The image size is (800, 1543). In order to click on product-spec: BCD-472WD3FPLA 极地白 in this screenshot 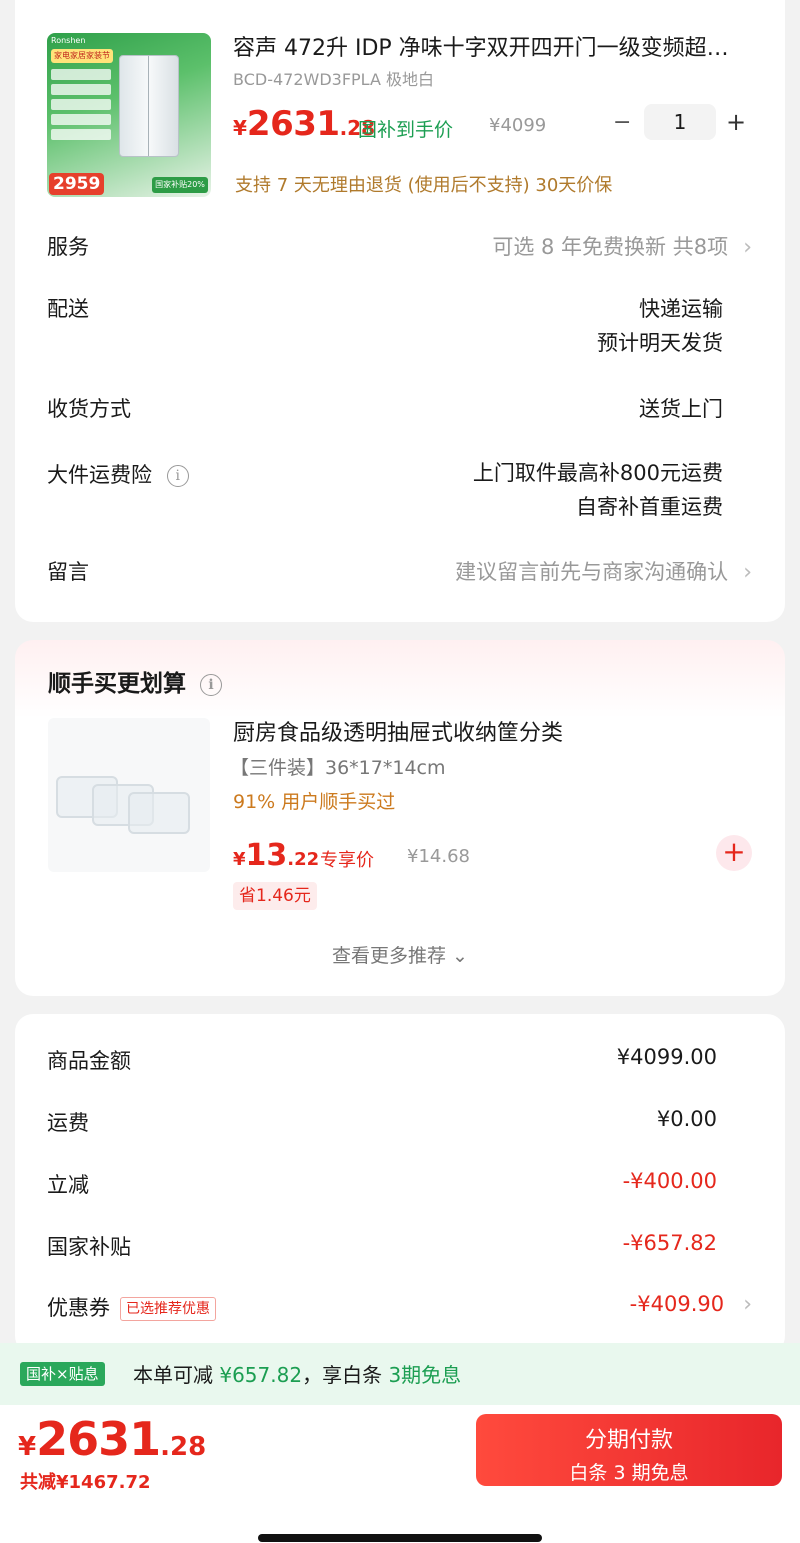, I will do `click(333, 78)`.